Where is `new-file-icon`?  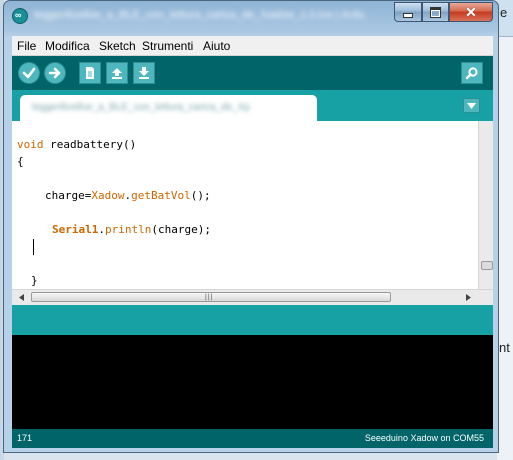 new-file-icon is located at coordinates (90, 73).